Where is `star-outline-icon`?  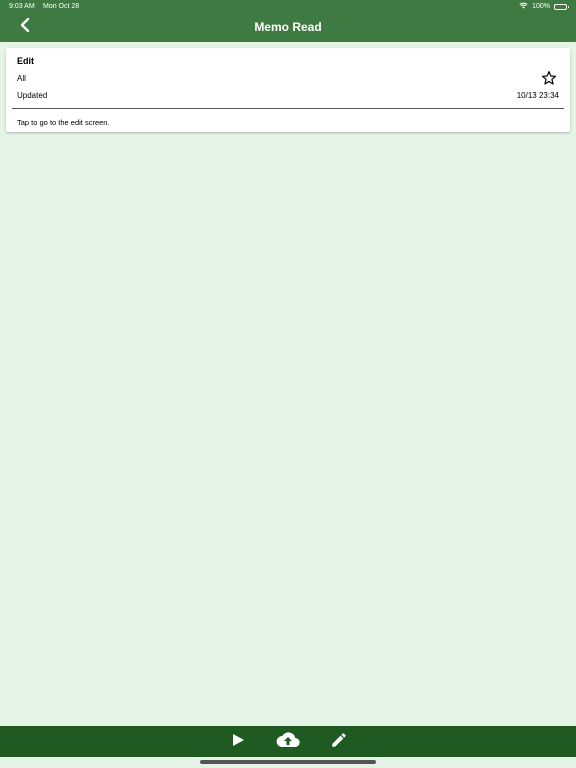
star-outline-icon is located at coordinates (549, 80).